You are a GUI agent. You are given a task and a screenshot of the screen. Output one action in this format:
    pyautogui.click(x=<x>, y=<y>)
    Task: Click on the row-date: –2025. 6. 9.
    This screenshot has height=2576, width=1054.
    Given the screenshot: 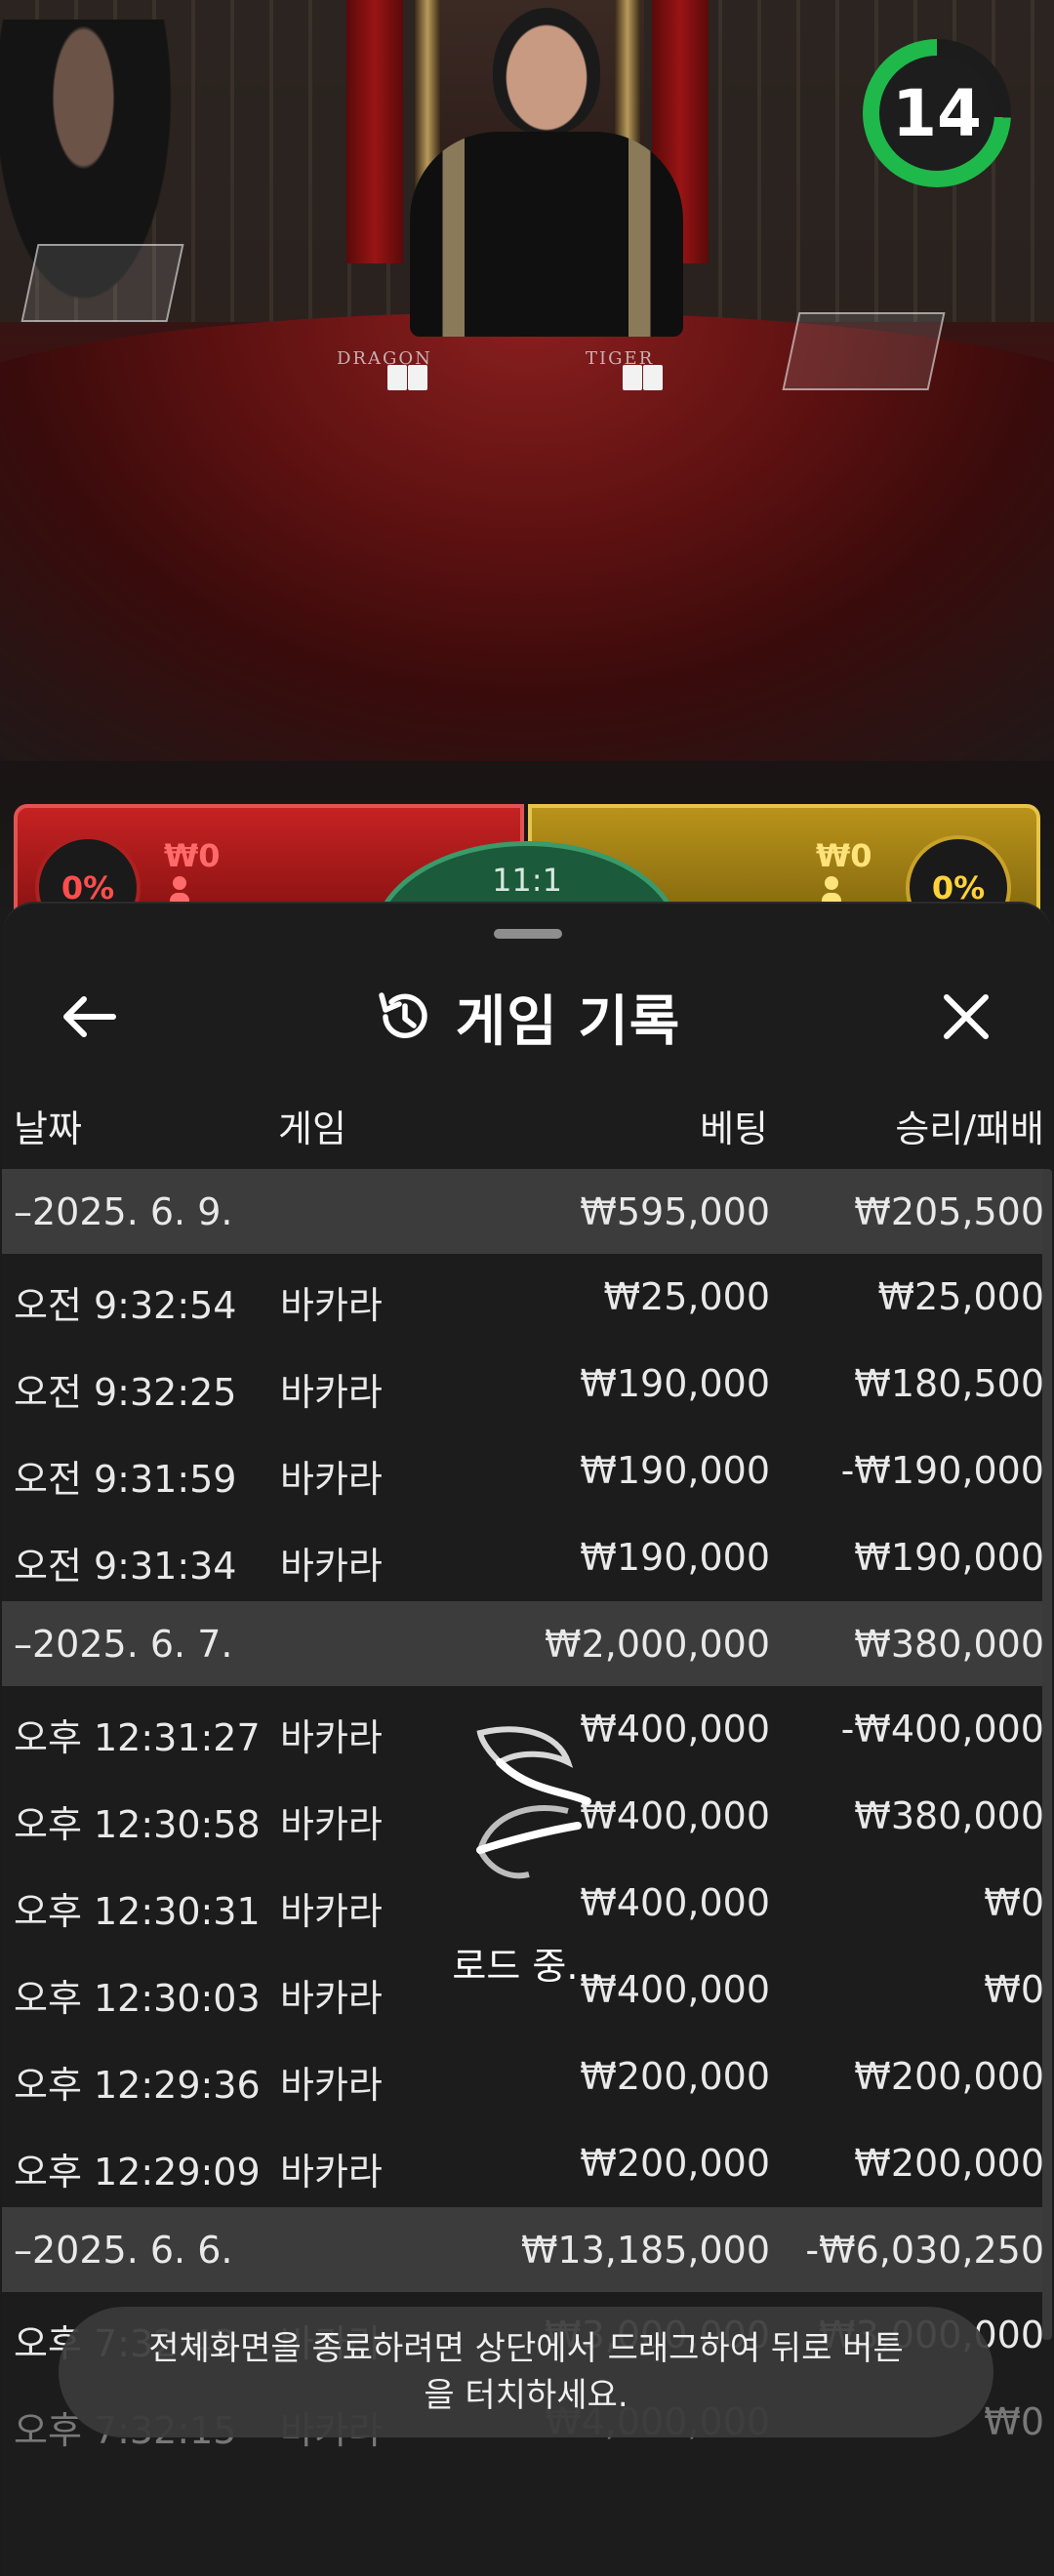 What is the action you would take?
    pyautogui.click(x=123, y=1211)
    